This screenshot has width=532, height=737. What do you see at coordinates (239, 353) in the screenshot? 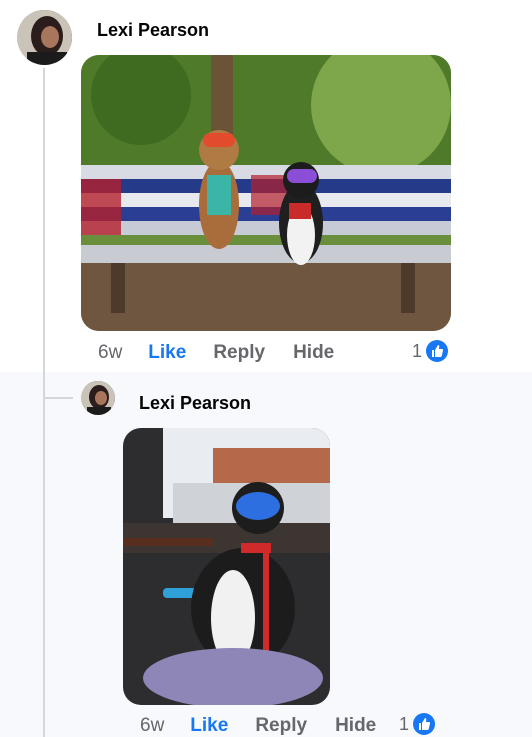
I see `comment-reply-button: Reply` at bounding box center [239, 353].